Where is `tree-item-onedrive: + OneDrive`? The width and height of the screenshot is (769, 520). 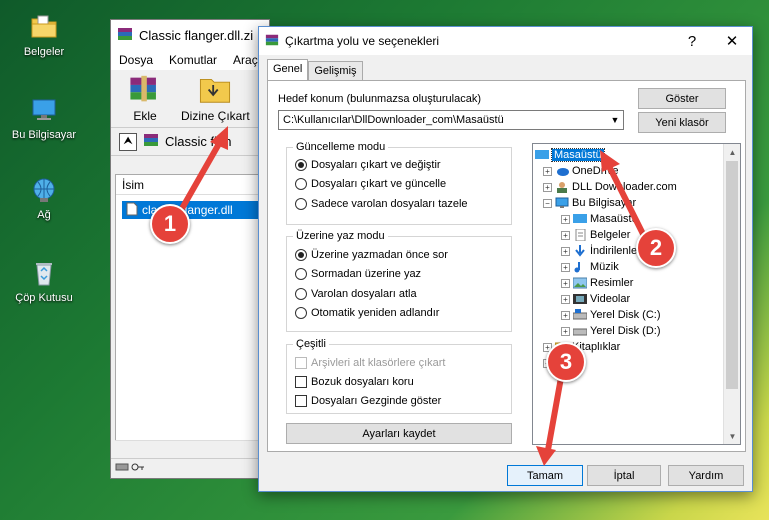
tree-item-onedrive: + OneDrive is located at coordinates (580, 171).